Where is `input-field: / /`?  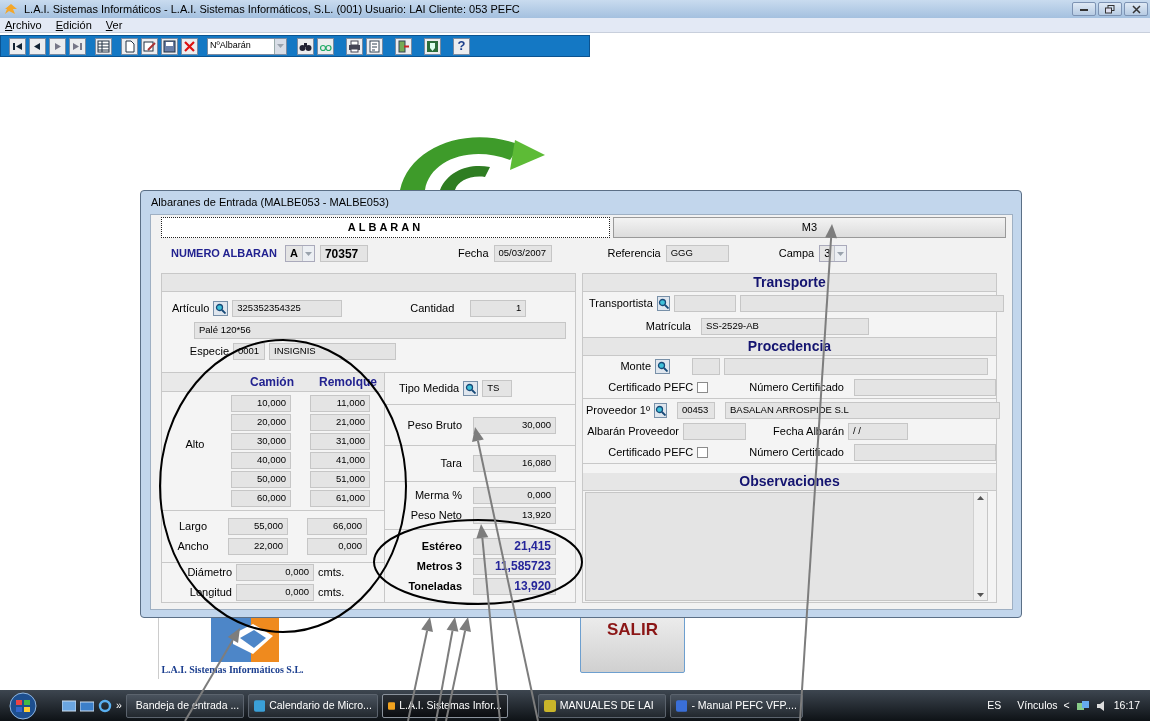
input-field: / / is located at coordinates (878, 431).